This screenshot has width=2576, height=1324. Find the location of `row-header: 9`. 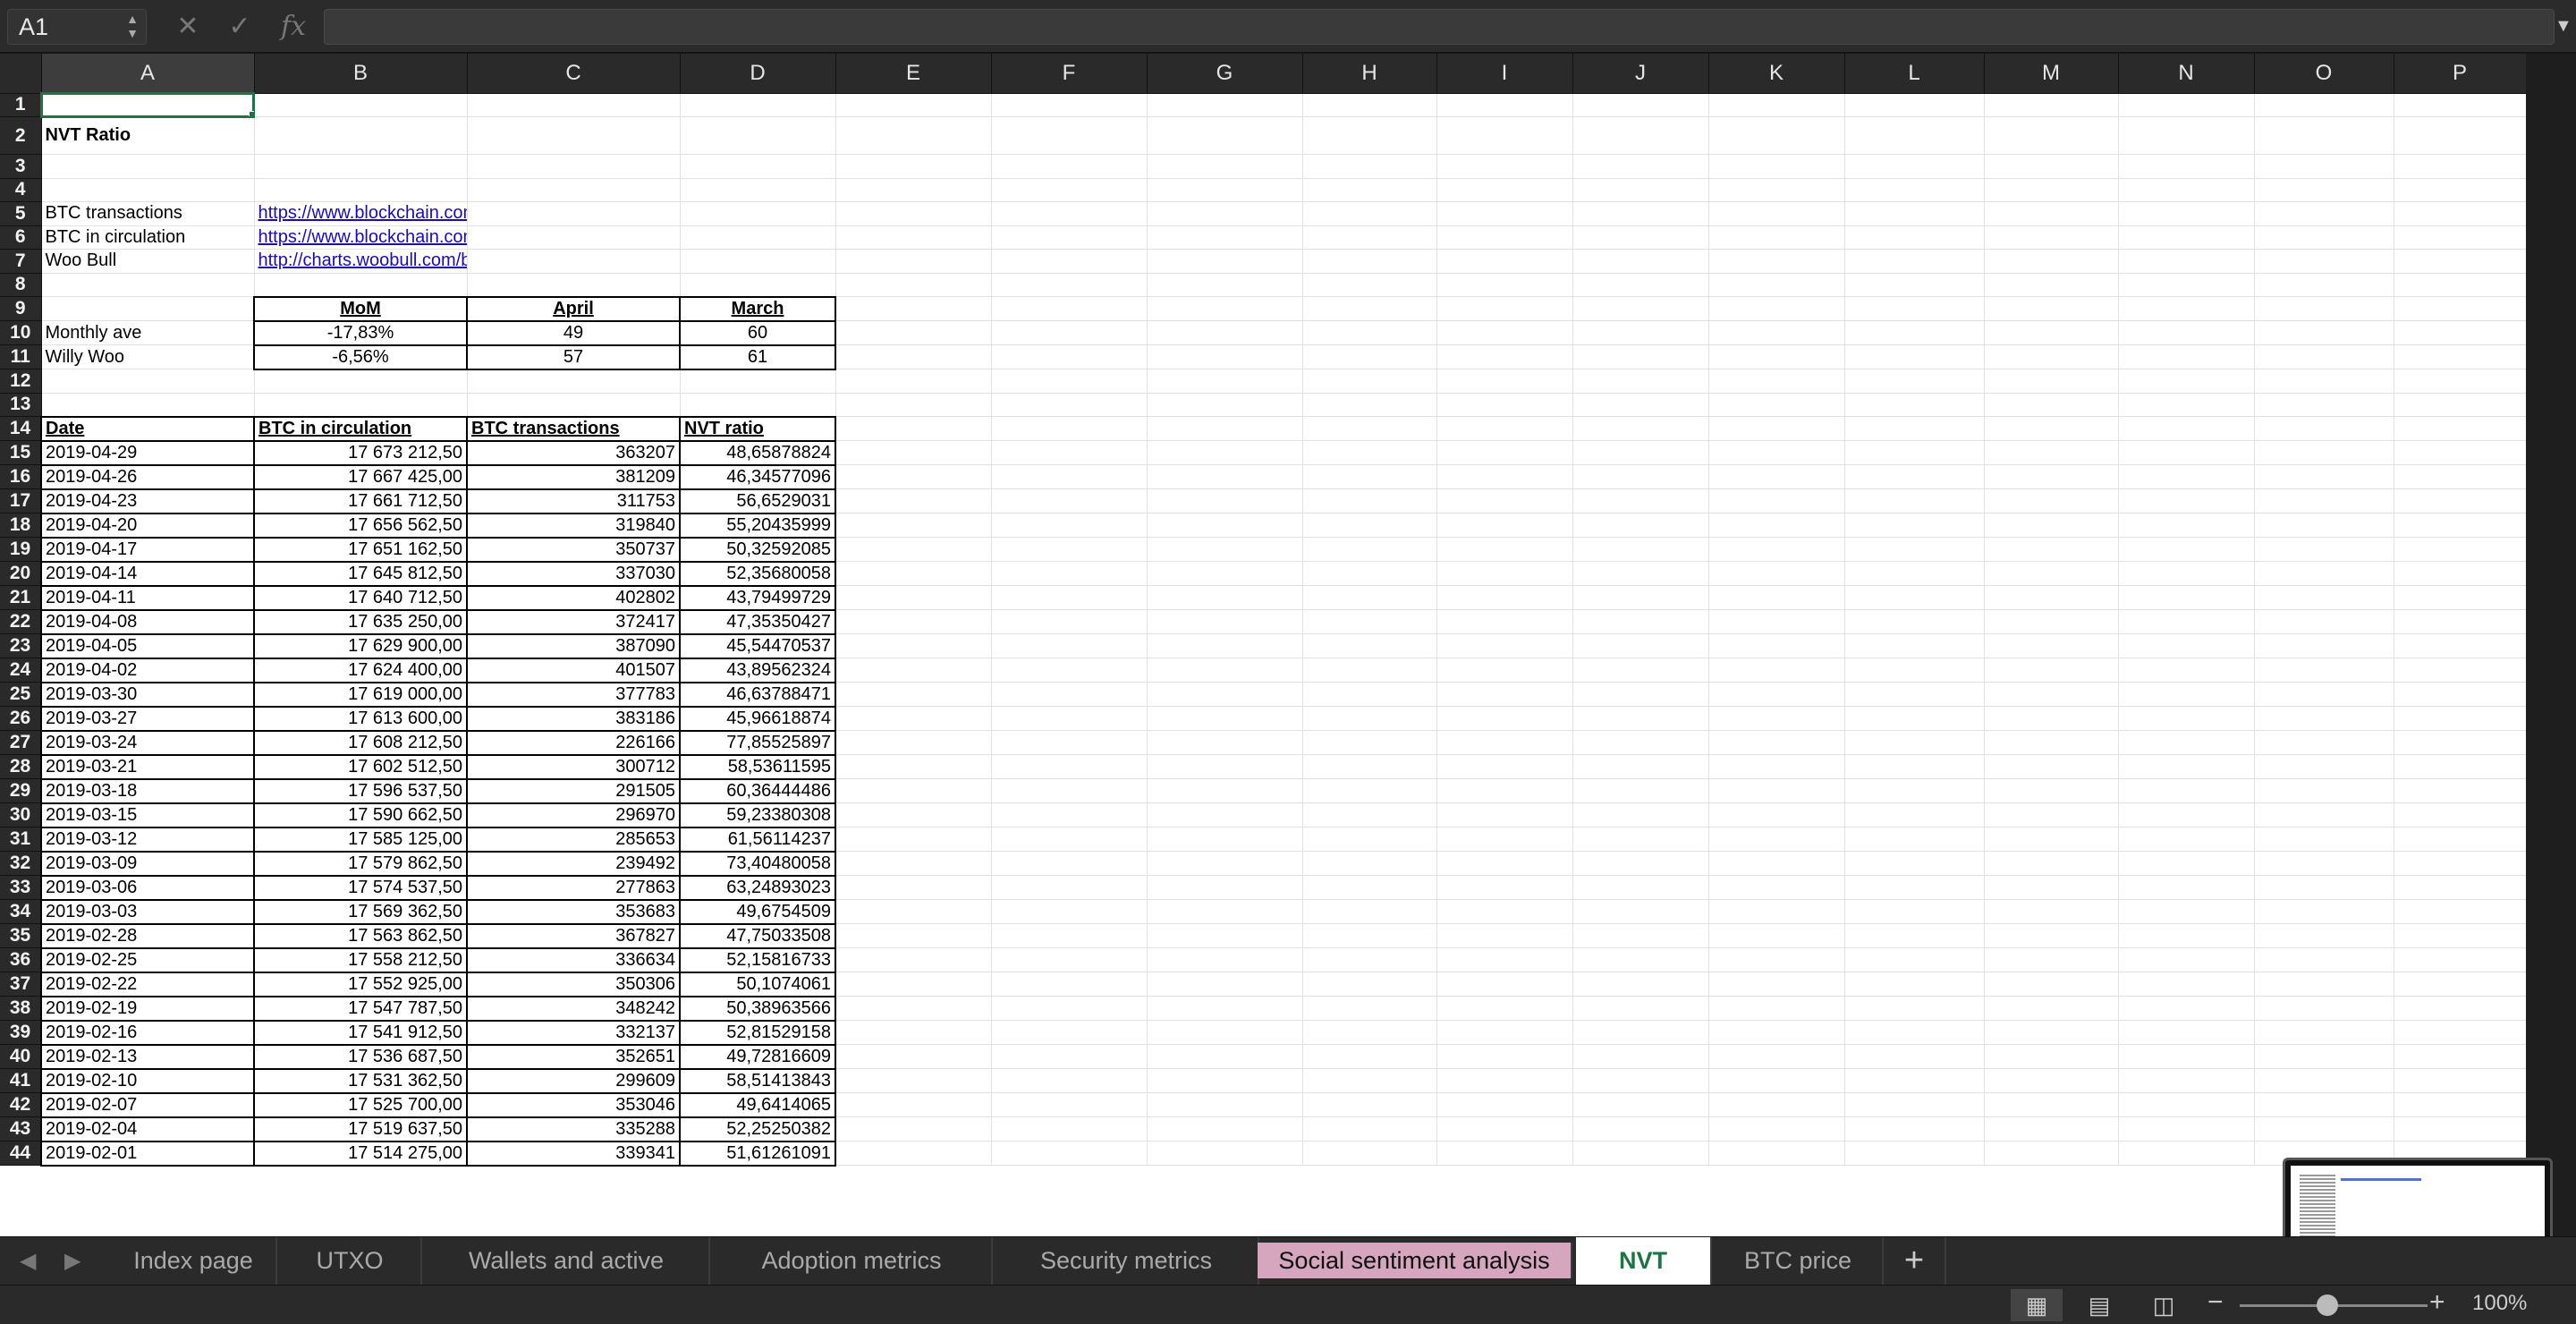

row-header: 9 is located at coordinates (21, 308).